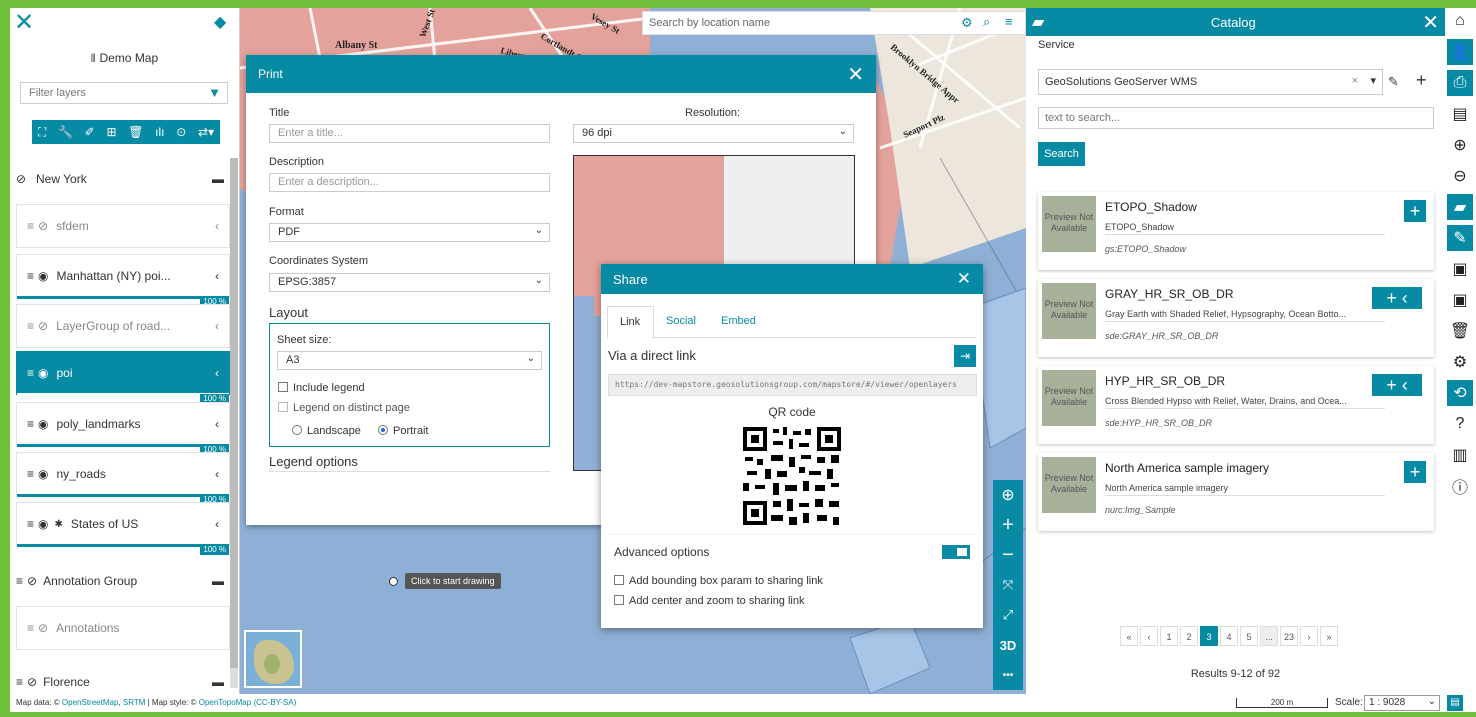 The image size is (1476, 717). Describe the element at coordinates (1373, 80) in the screenshot. I see `chevron-down-icon: ▾` at that location.